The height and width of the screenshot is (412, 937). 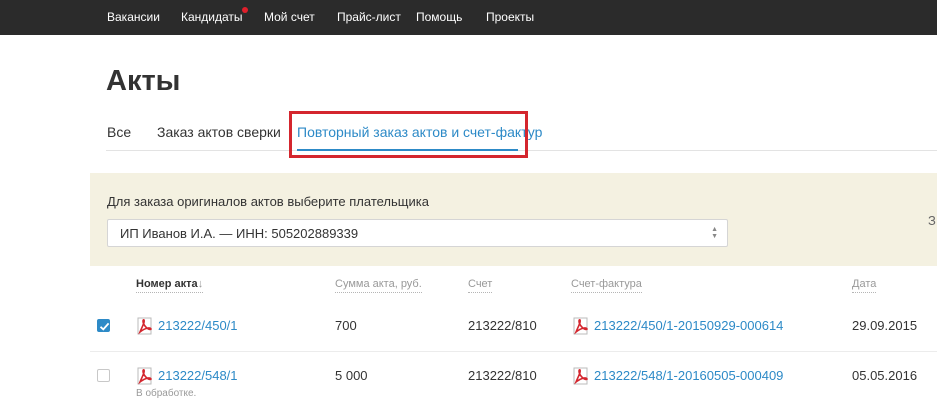 I want to click on amount-cell: 5 000, so click(x=351, y=375).